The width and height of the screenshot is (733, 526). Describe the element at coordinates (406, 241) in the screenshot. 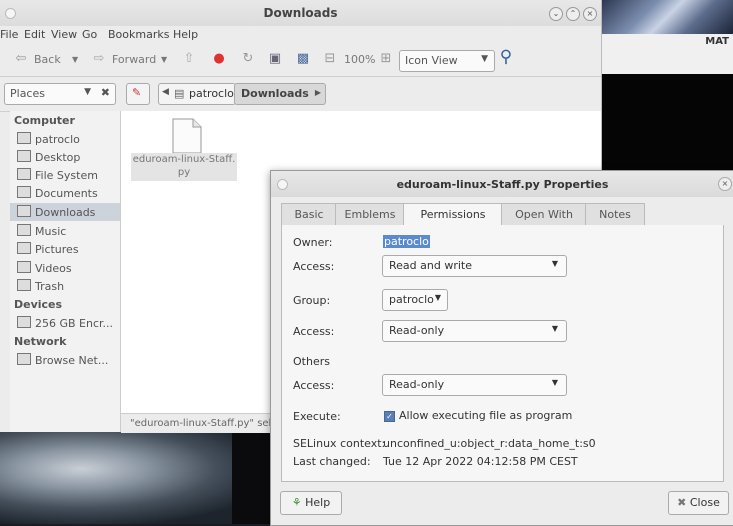

I see `owner-value: patroclo` at that location.